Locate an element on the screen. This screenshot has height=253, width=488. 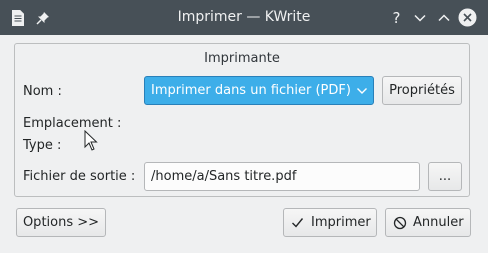
mouse-cursor-icon is located at coordinates (91, 140).